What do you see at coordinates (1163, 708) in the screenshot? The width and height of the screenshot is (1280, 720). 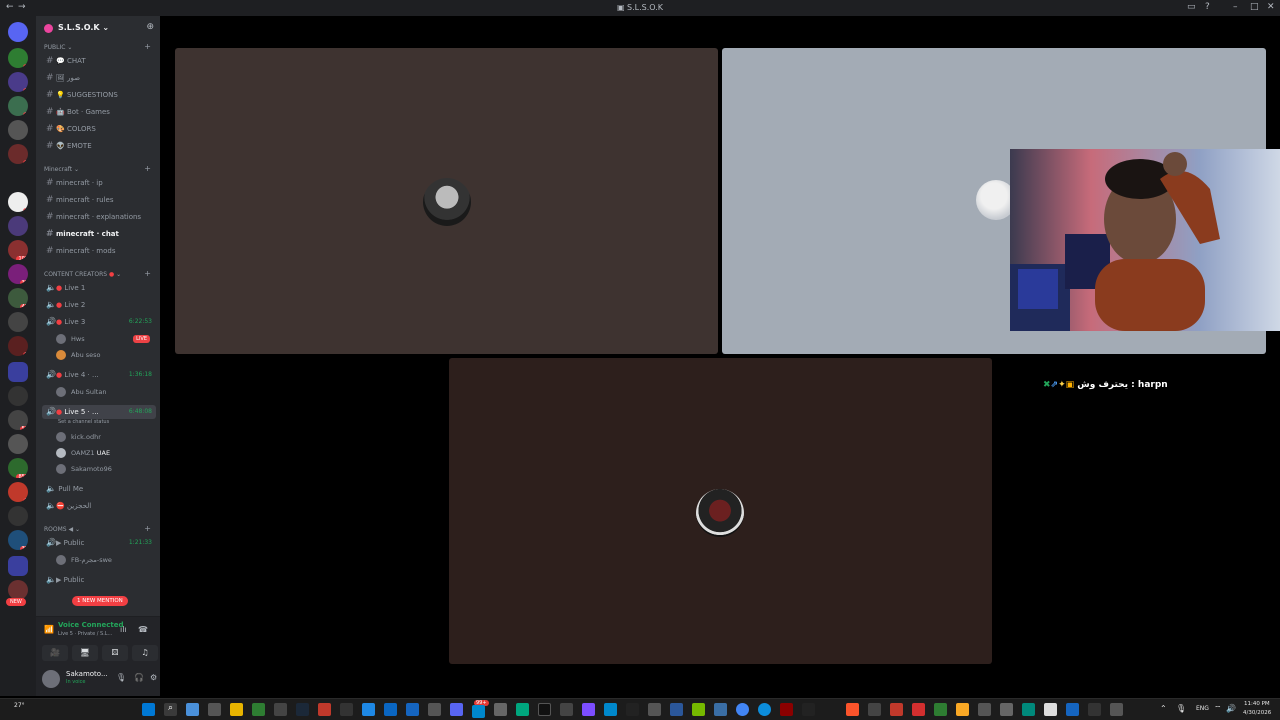 I see `tray-chevron-icon: ⌃` at bounding box center [1163, 708].